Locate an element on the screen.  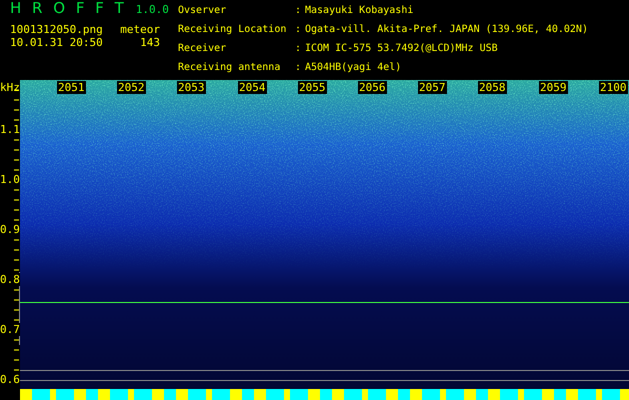
info-value: ICOM IC-575 53.7492(@LCD)MHz USB is located at coordinates (402, 49).